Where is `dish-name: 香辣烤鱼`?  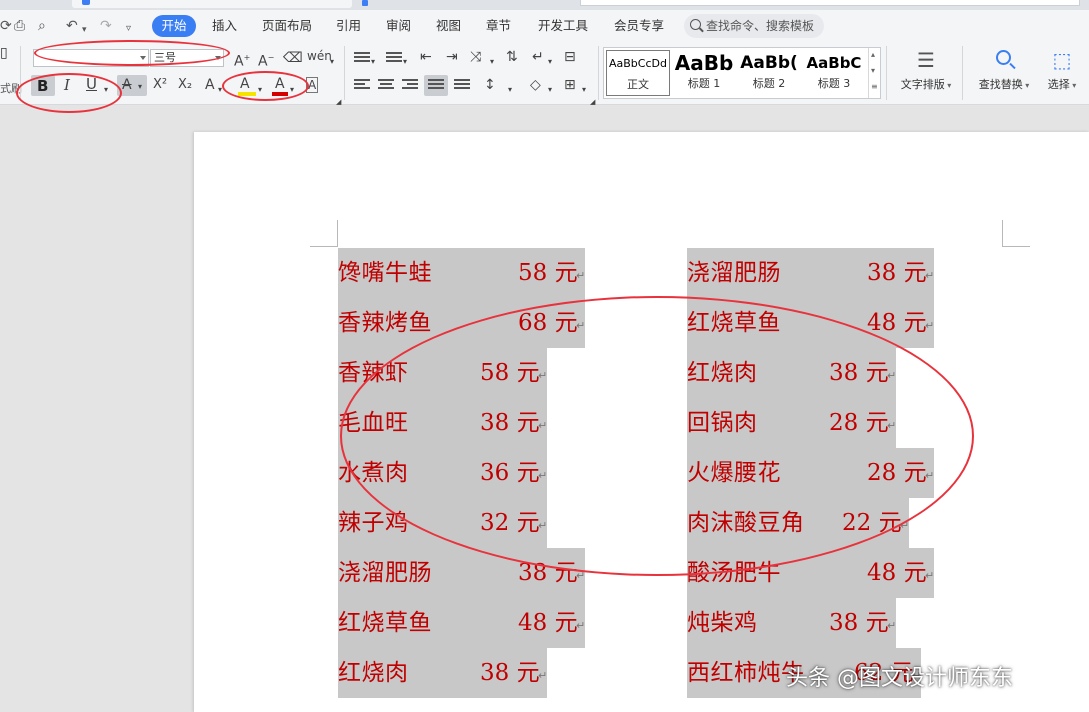
dish-name: 香辣烤鱼 is located at coordinates (385, 323).